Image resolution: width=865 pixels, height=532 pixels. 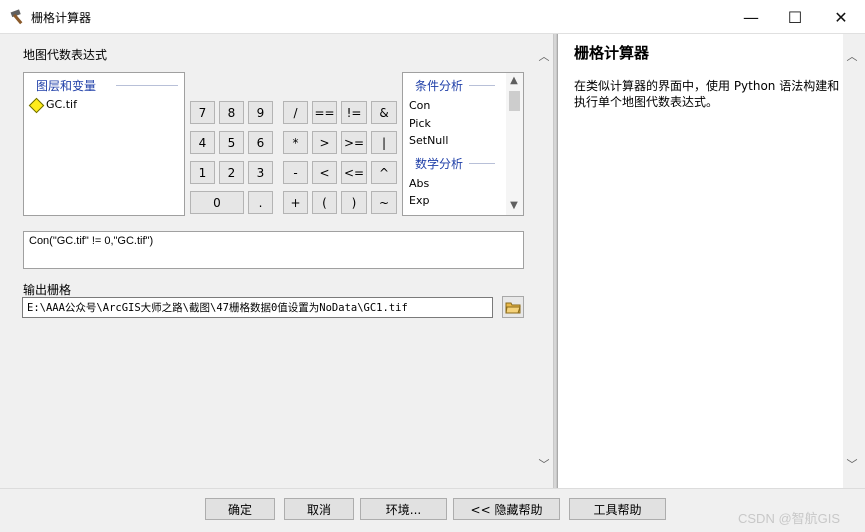 I want to click on hammer-icon, so click(x=16, y=17).